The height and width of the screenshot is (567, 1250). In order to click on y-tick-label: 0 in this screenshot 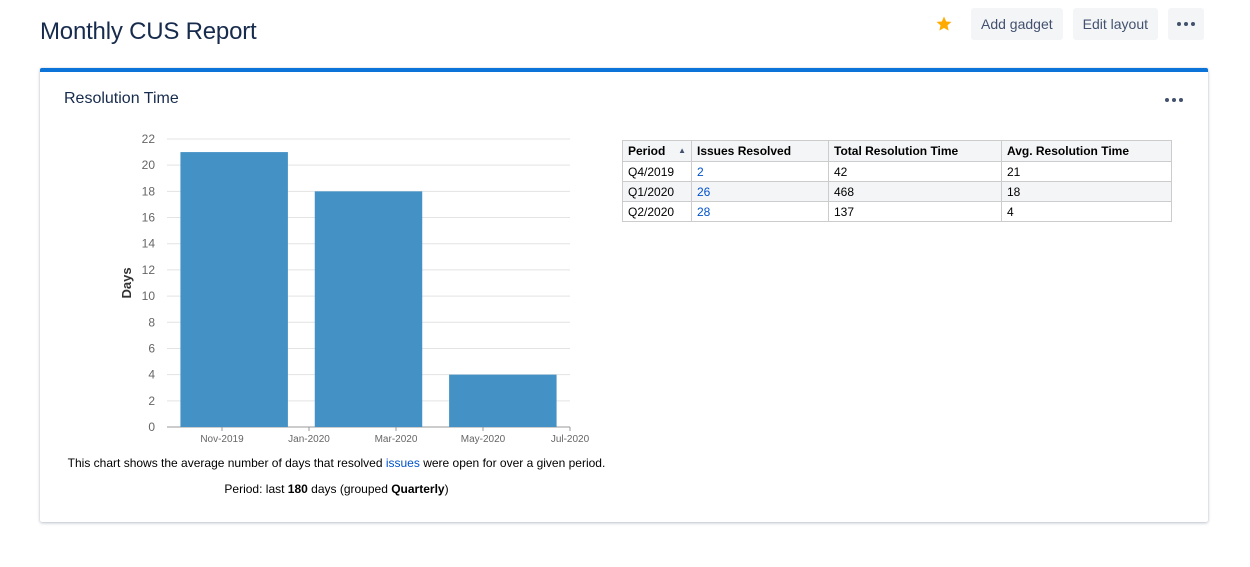, I will do `click(151, 427)`.